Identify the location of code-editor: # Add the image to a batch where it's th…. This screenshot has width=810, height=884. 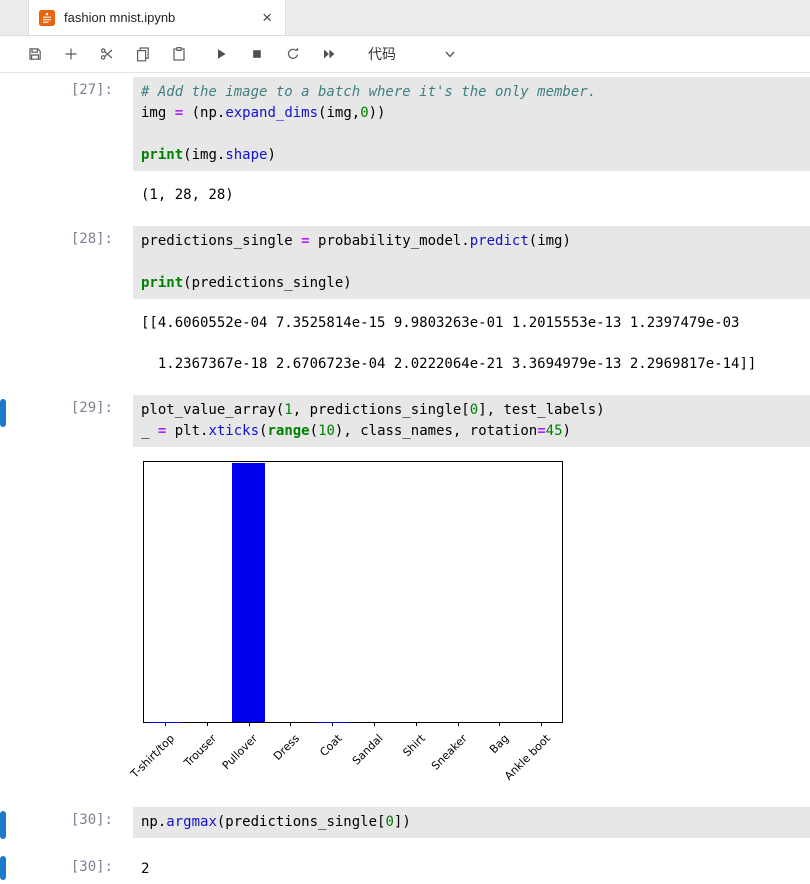
(471, 124).